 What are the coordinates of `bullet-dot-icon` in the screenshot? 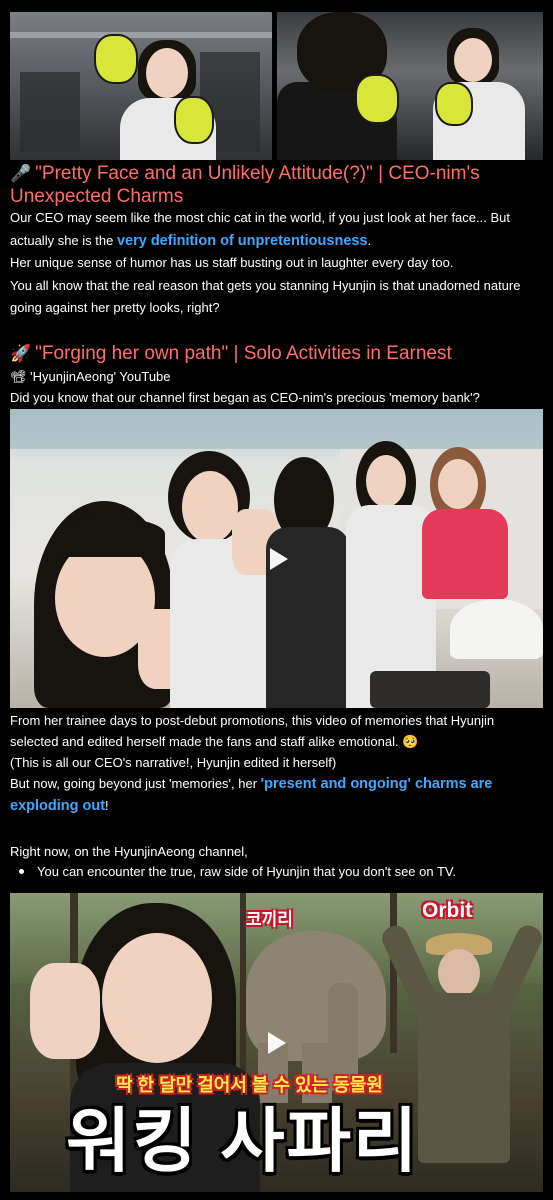 It's located at (21, 872).